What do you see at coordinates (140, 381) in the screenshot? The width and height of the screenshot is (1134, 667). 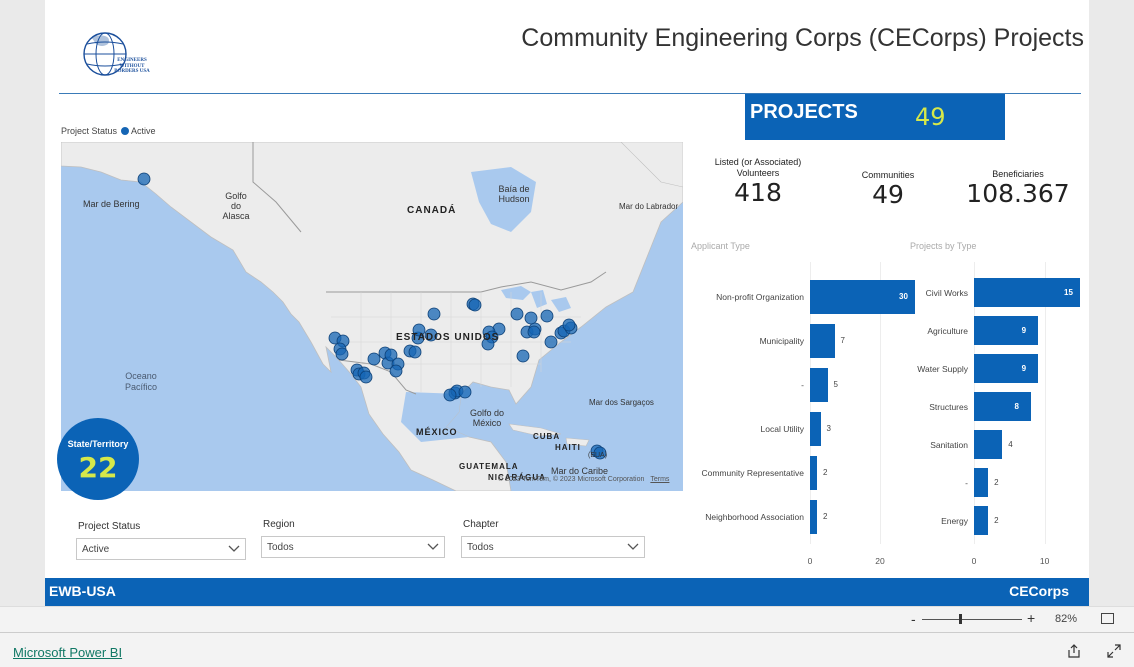 I see `label-pacific: Oceano Pacífico` at bounding box center [140, 381].